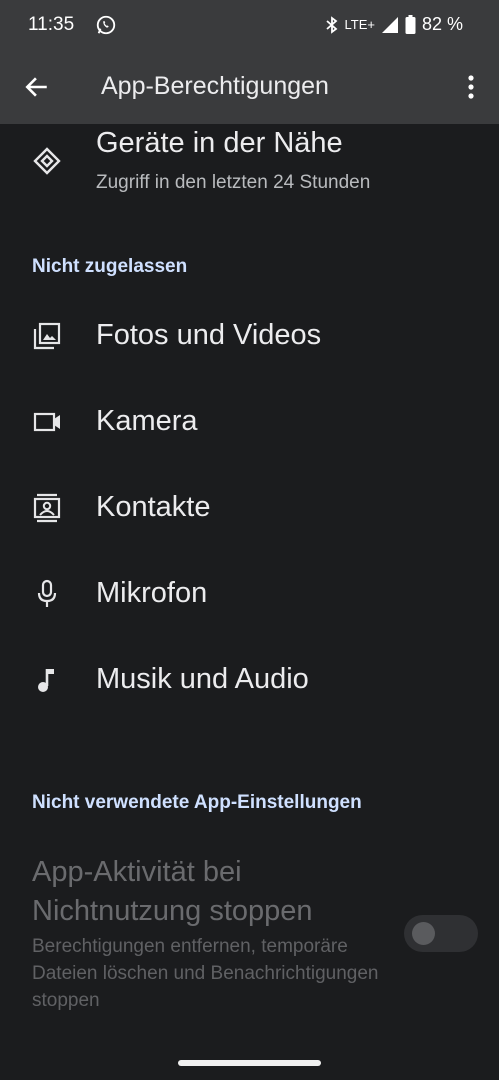  I want to click on unused-setting-title: App-Aktivität bei Nichtnutzung stoppen, so click(172, 891).